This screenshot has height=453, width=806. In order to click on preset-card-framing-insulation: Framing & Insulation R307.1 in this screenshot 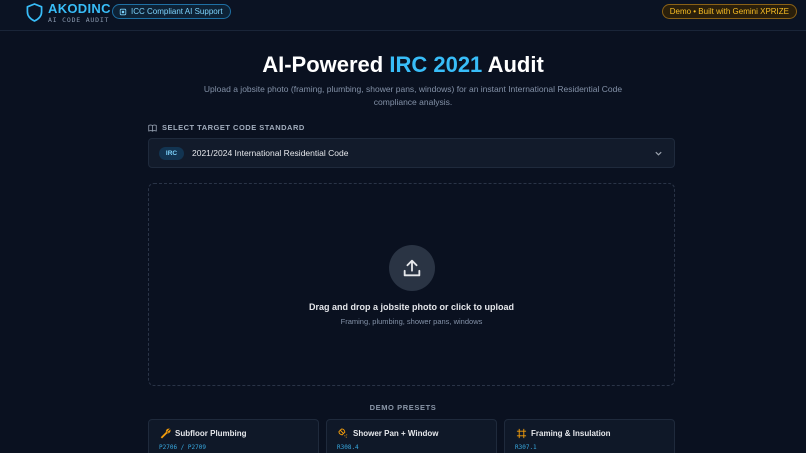, I will do `click(589, 436)`.